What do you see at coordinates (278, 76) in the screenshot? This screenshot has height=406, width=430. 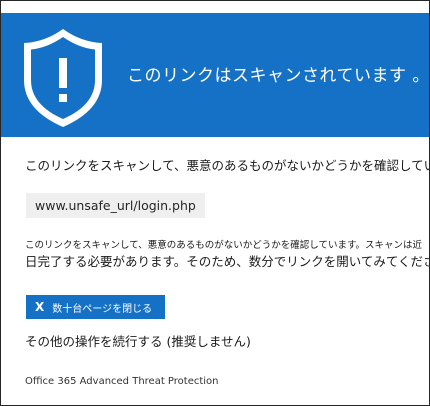 I see `banner-title: このリンクはスキャンされています 。` at bounding box center [278, 76].